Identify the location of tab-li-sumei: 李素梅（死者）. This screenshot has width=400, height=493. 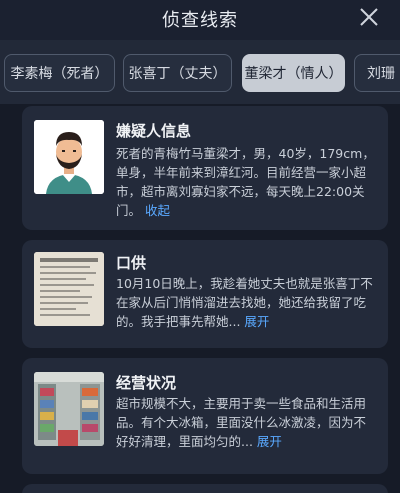
(59, 73).